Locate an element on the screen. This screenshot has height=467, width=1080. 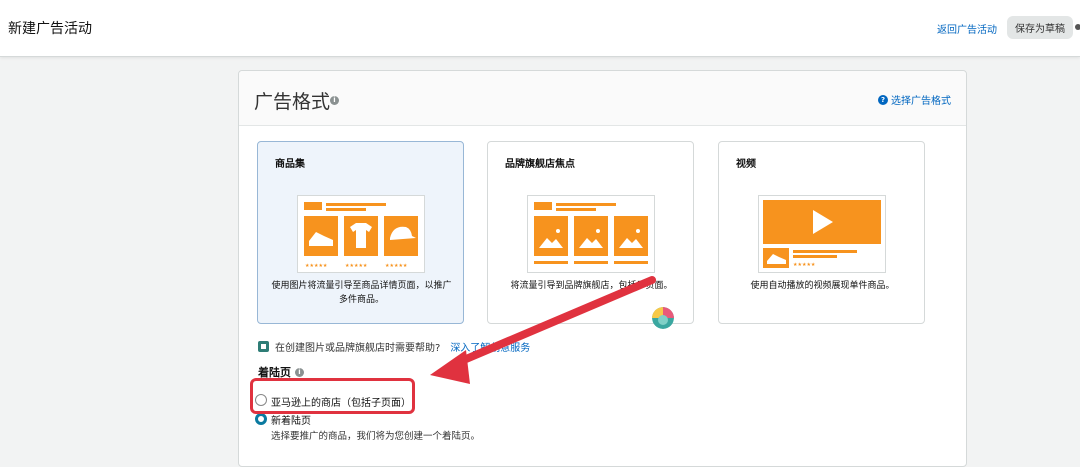
tile-name: 视频 is located at coordinates (746, 164).